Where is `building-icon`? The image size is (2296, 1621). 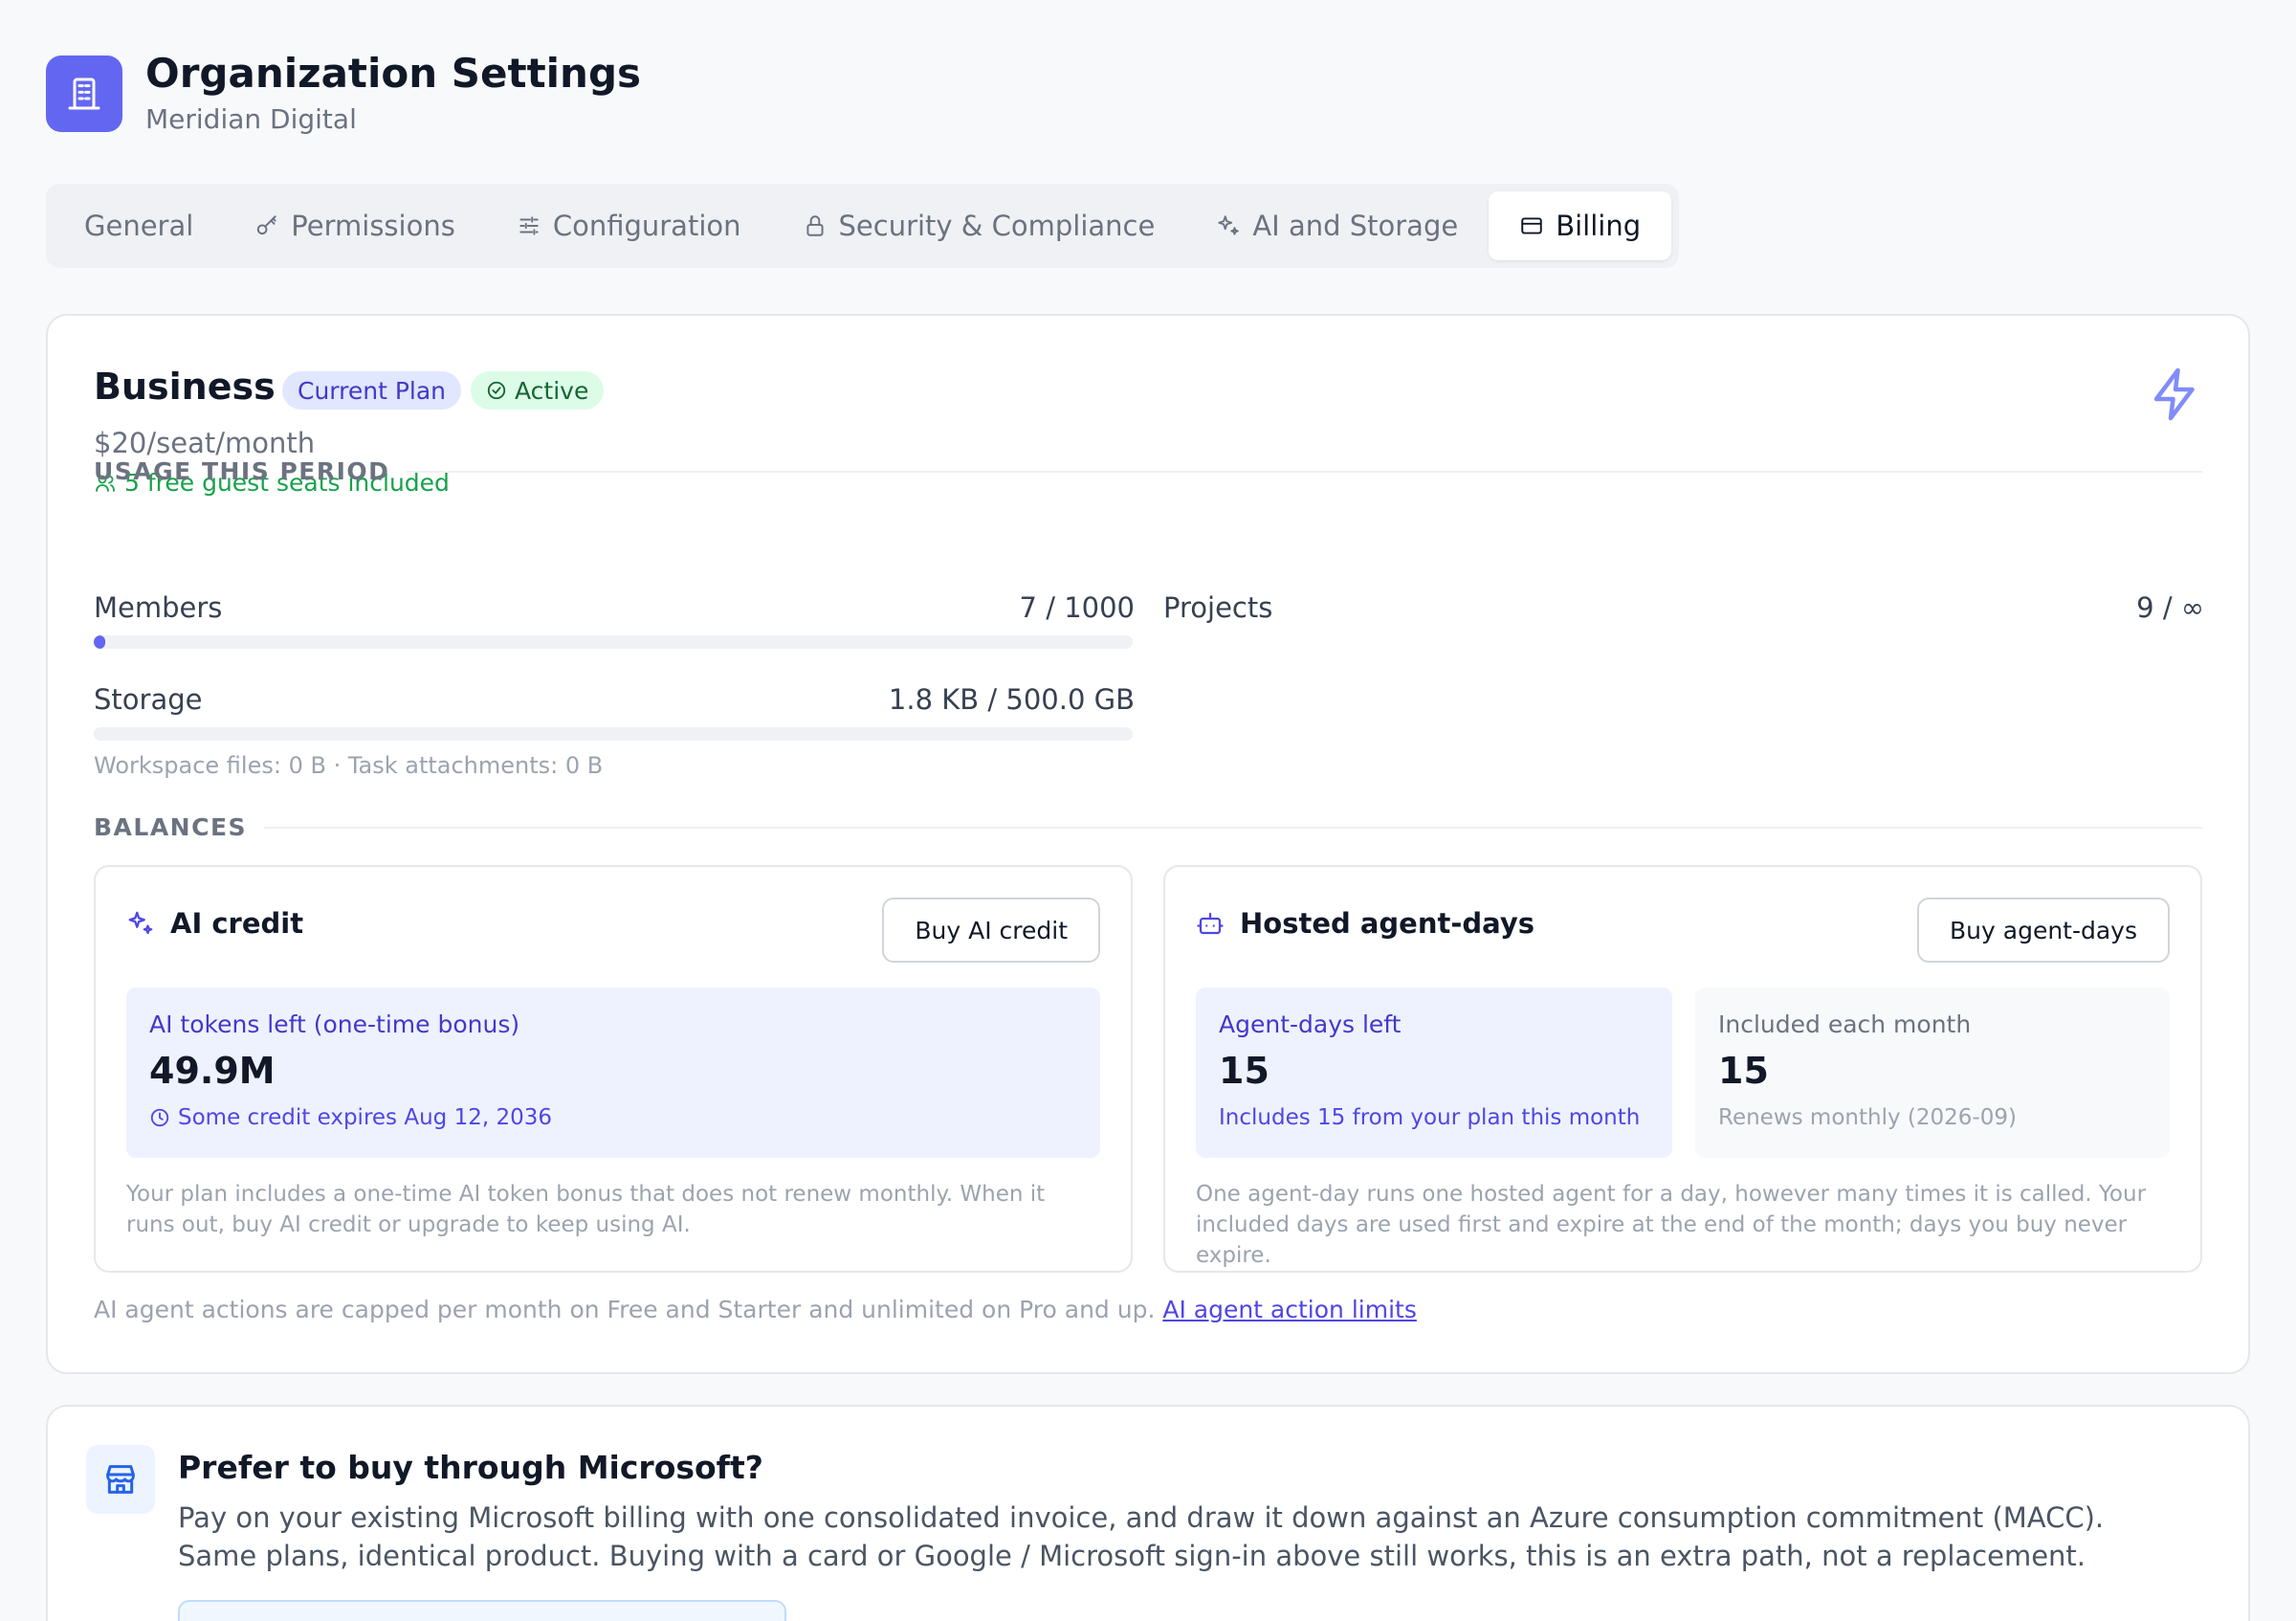 building-icon is located at coordinates (84, 93).